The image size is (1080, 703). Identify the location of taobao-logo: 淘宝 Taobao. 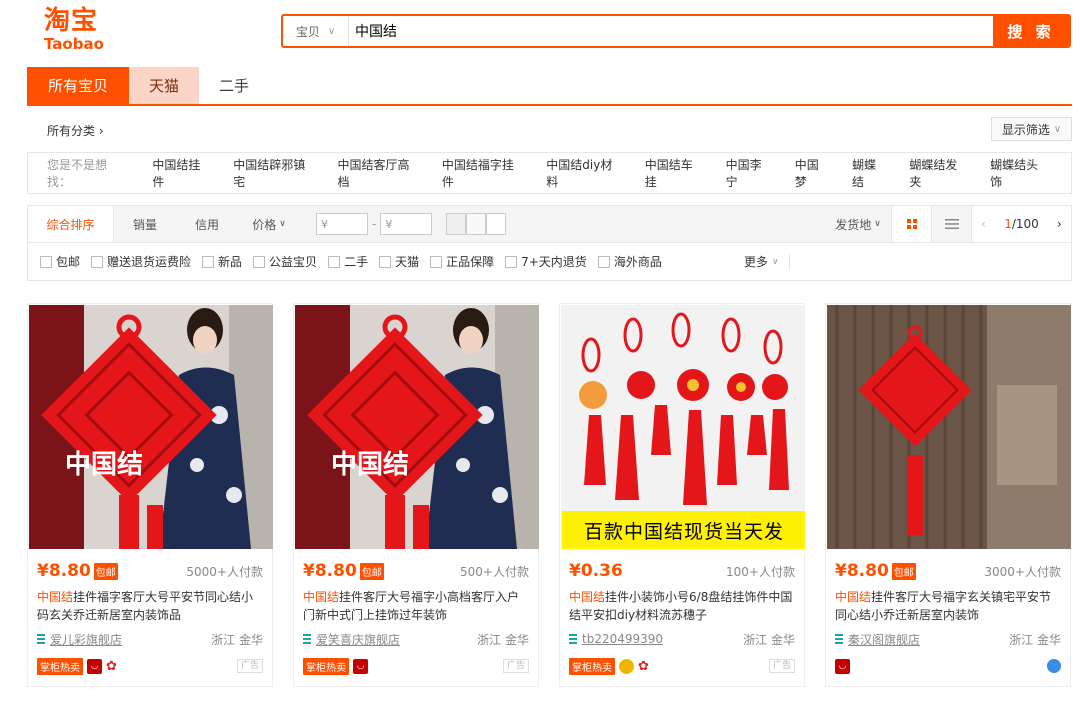
(80, 29).